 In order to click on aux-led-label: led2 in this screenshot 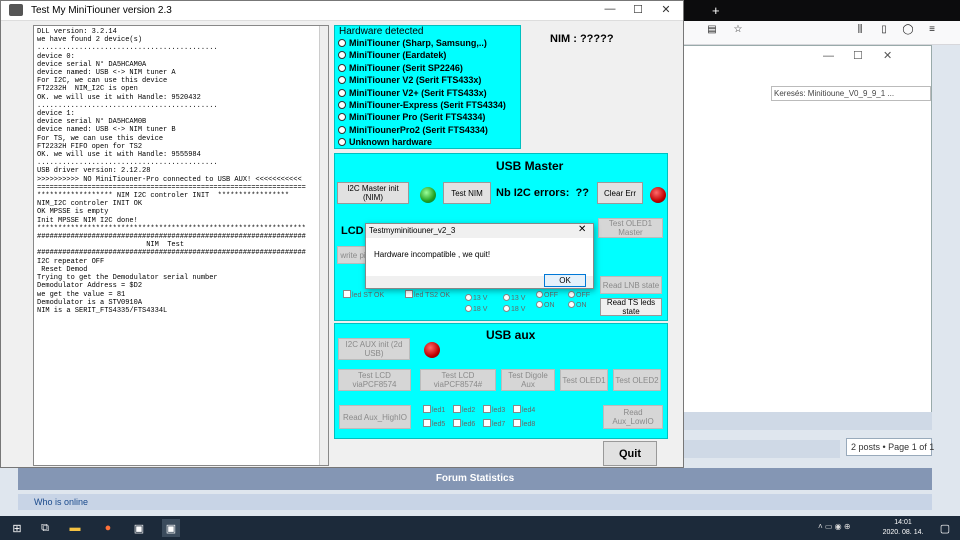, I will do `click(469, 410)`.